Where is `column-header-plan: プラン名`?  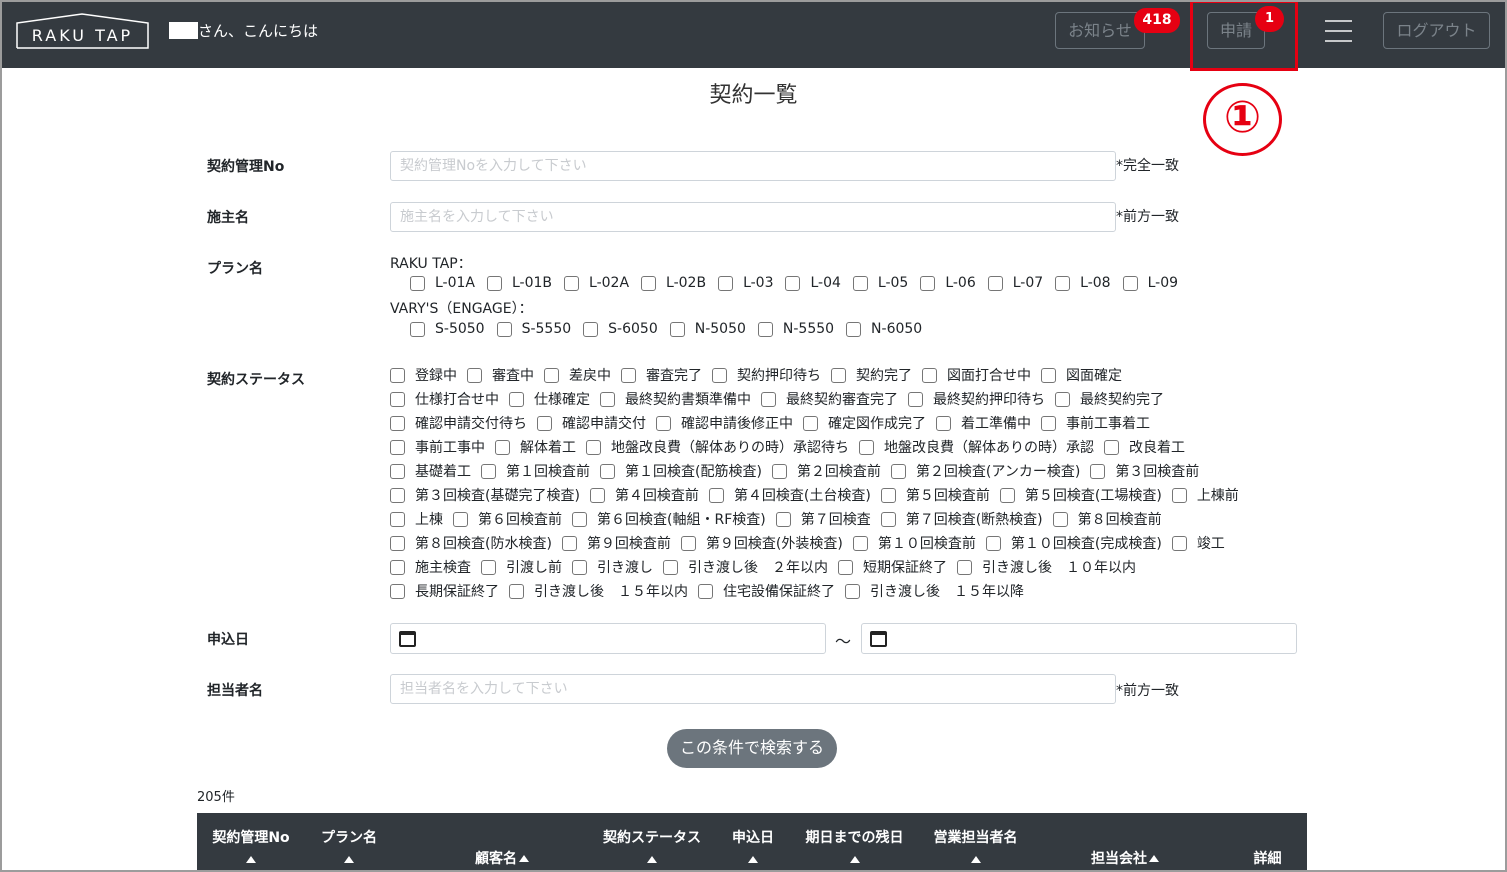 column-header-plan: プラン名 is located at coordinates (349, 845).